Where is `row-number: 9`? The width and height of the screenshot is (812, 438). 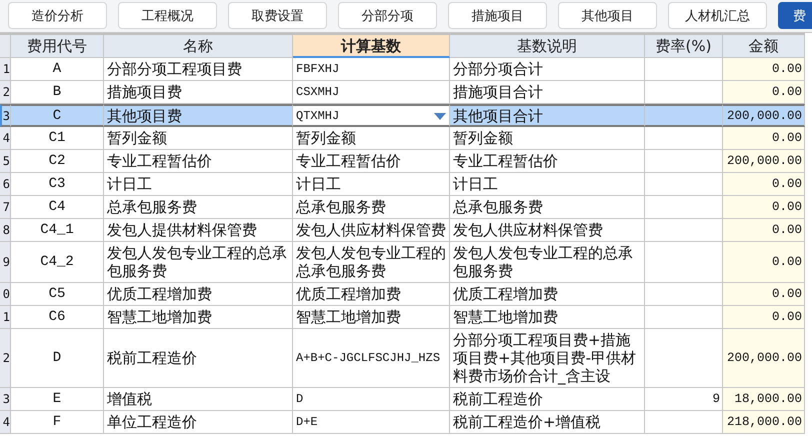 row-number: 9 is located at coordinates (5, 262).